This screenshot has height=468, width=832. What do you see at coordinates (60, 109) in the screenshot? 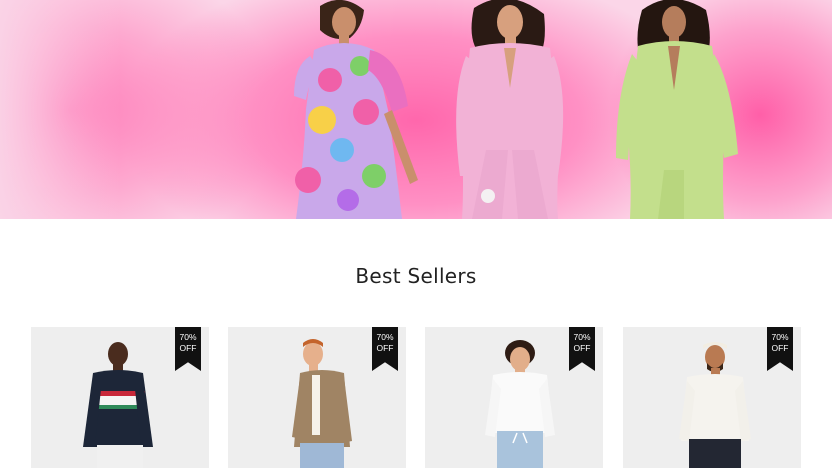
I see `hero-fade` at bounding box center [60, 109].